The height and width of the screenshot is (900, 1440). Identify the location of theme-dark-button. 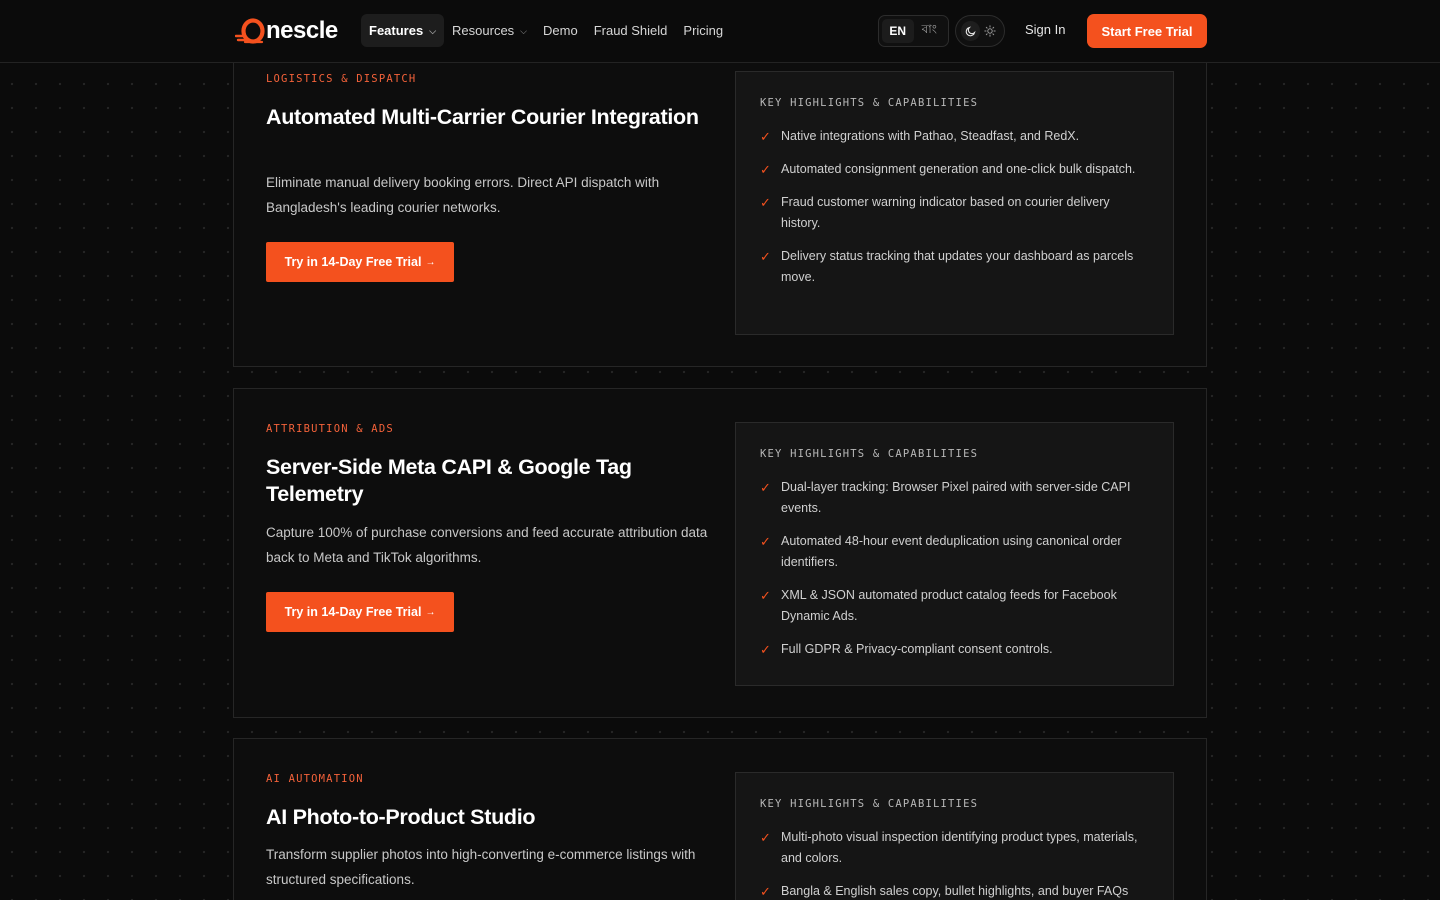
(970, 31).